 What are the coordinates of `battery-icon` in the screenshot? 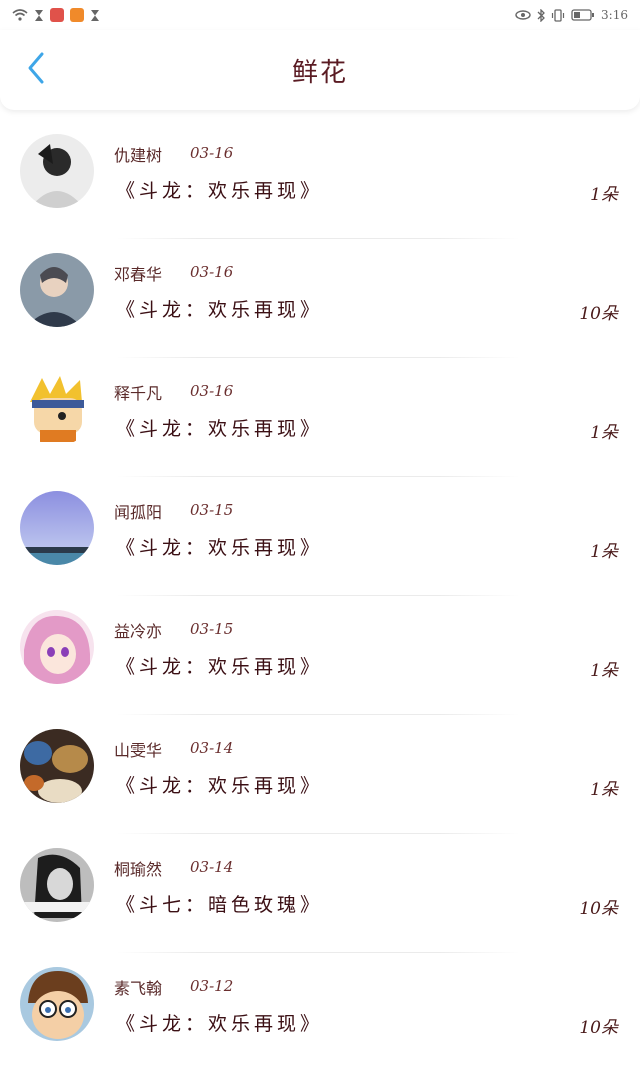 It's located at (583, 15).